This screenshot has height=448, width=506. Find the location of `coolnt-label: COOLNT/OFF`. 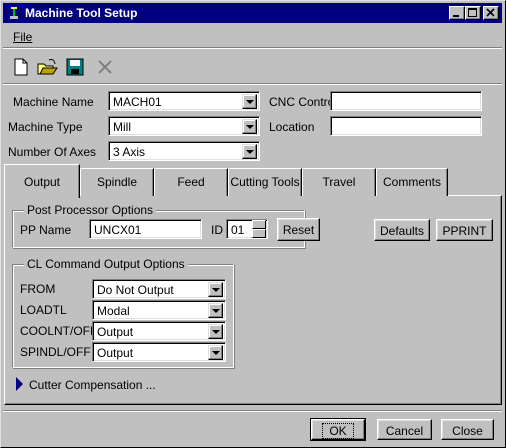

coolnt-label: COOLNT/OFF is located at coordinates (59, 331).